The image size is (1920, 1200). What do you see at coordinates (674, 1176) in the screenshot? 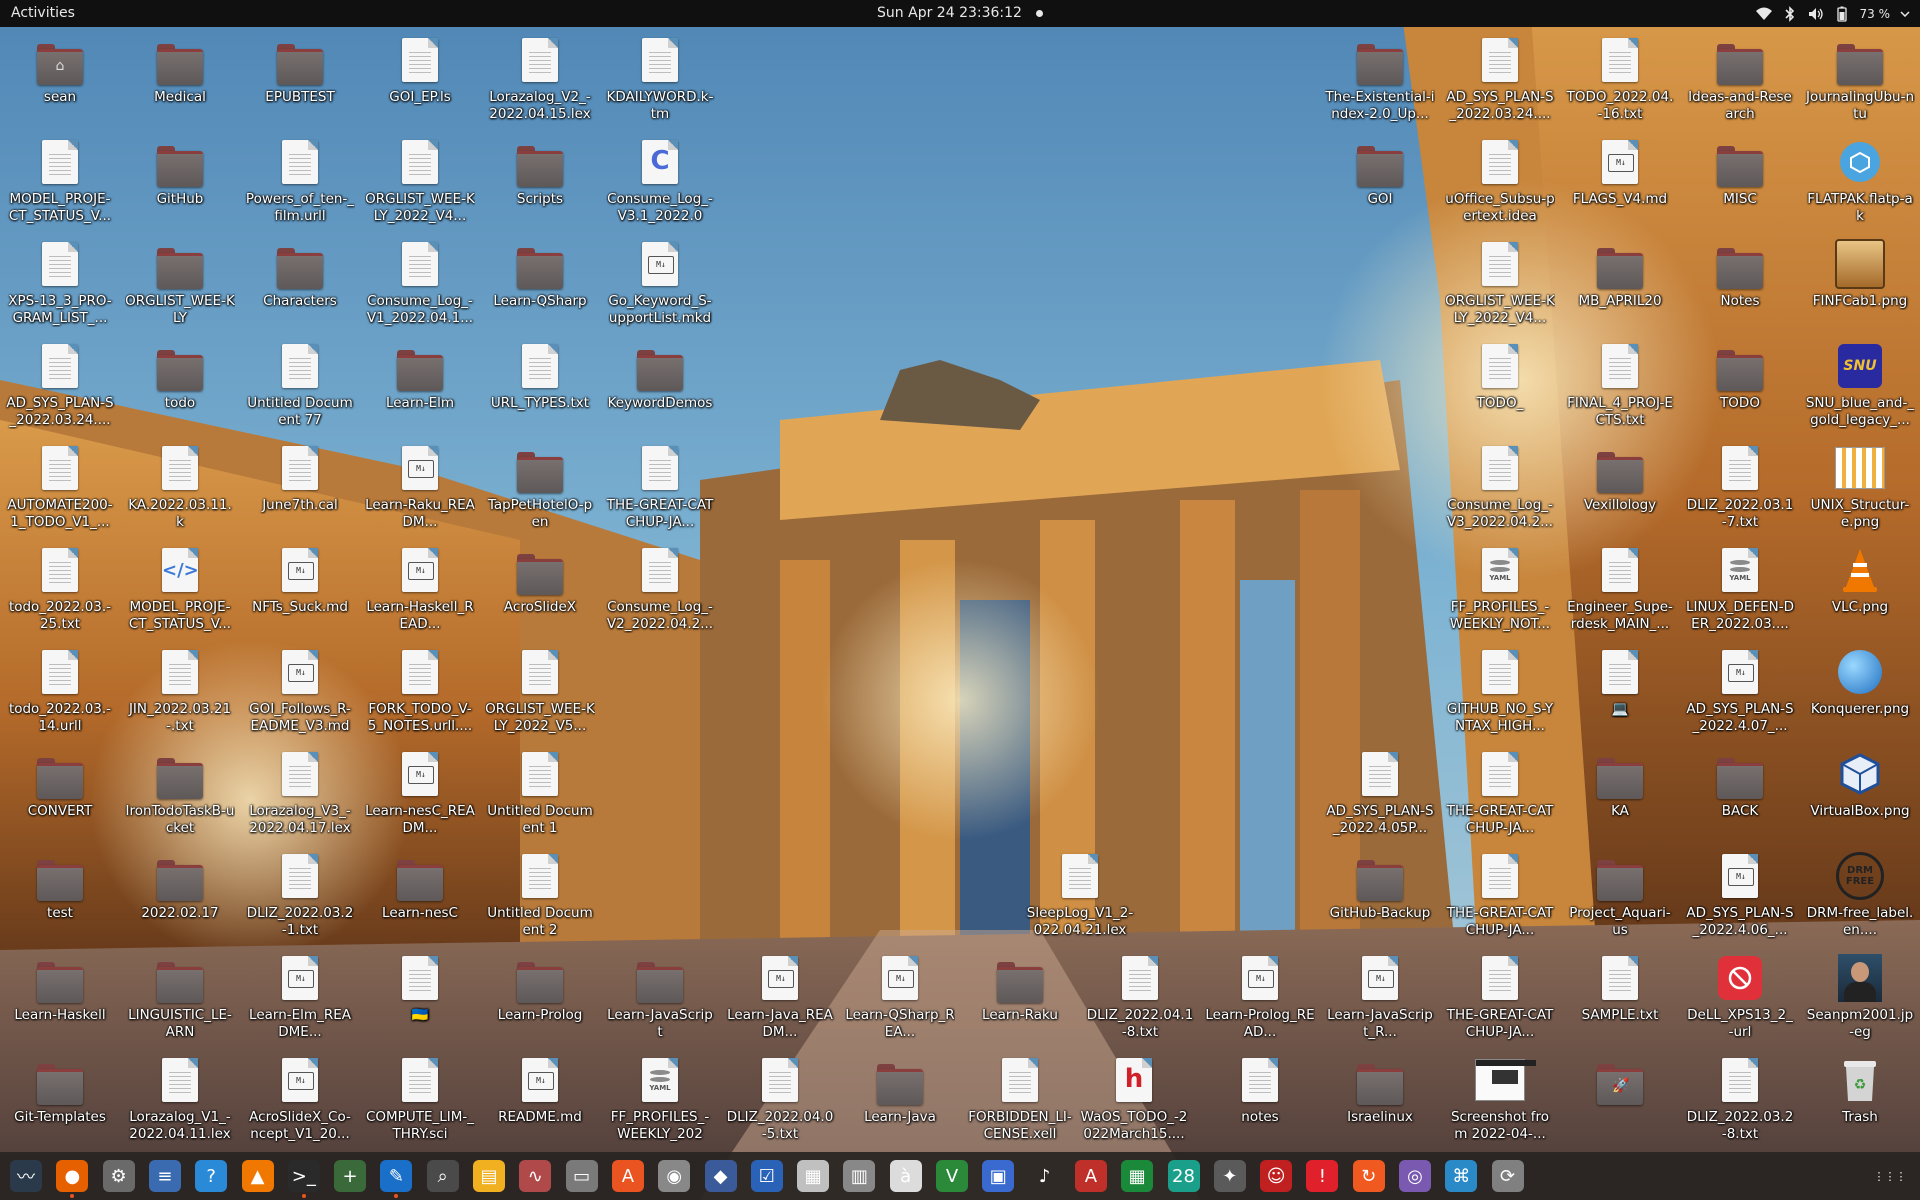
I see `dock-disc-burner-button: ◉` at bounding box center [674, 1176].